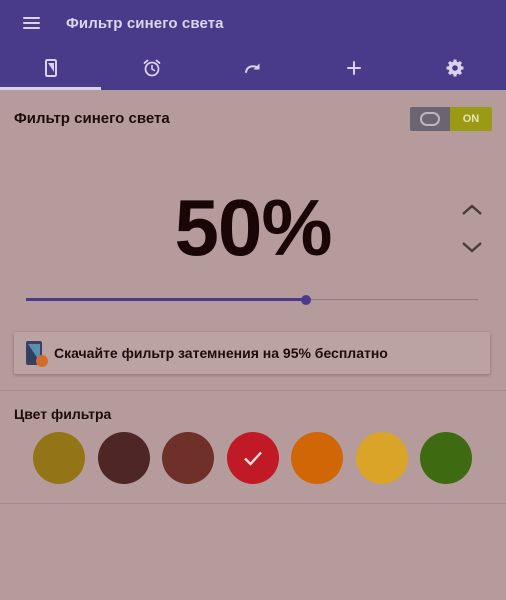  I want to click on tab-redo, so click(252, 68).